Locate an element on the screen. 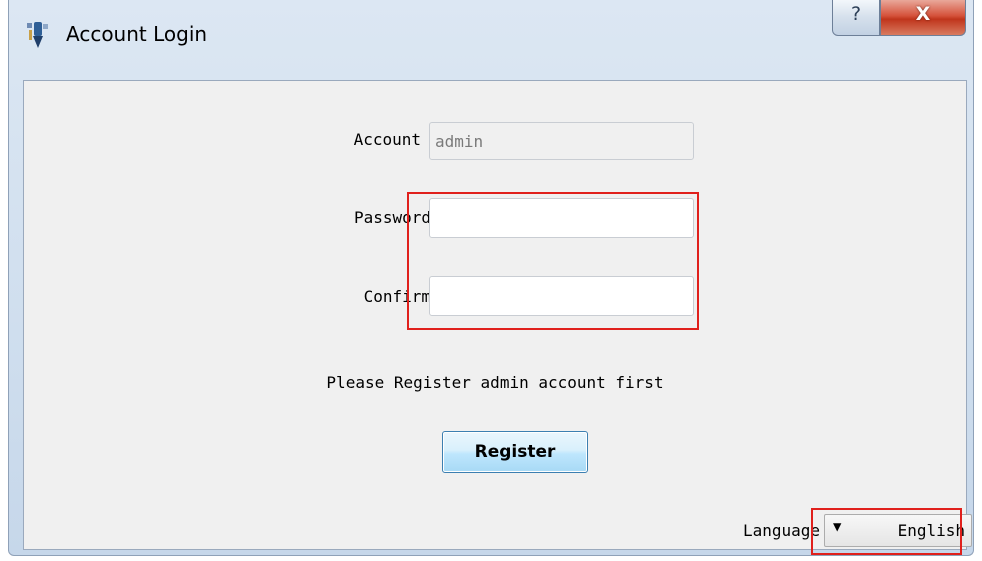  close-button: X is located at coordinates (923, 18).